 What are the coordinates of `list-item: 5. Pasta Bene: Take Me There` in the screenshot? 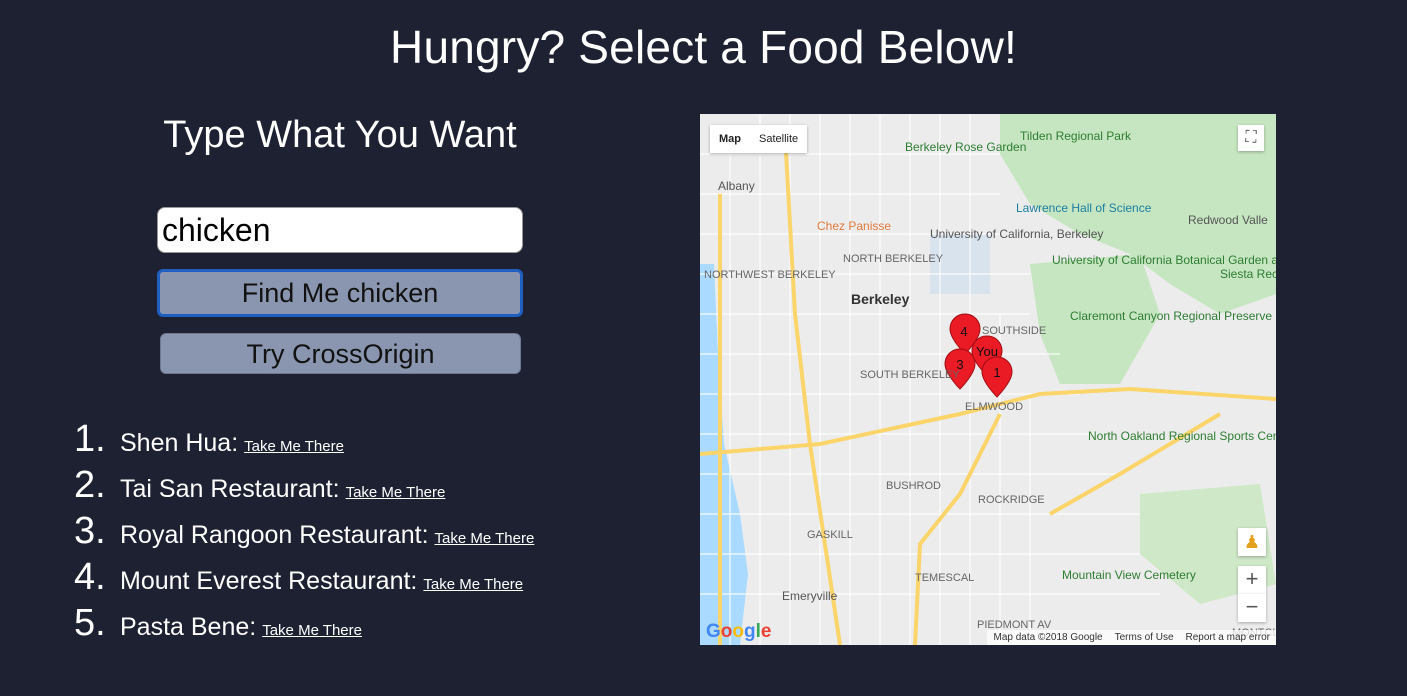 It's located at (304, 625).